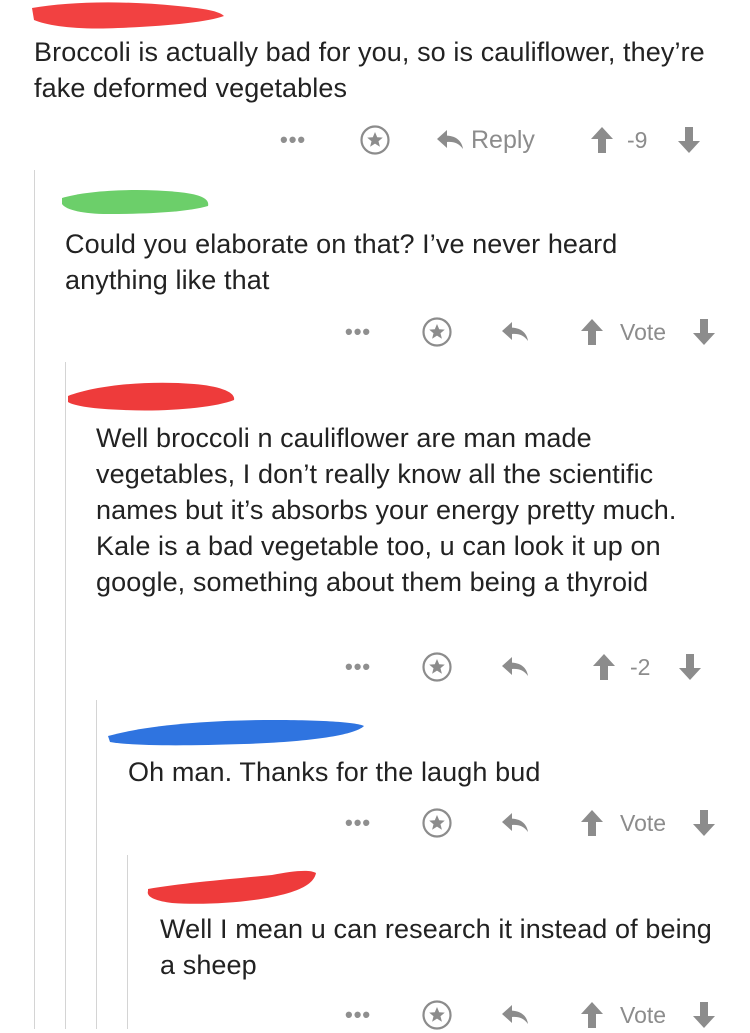 The width and height of the screenshot is (750, 1033). I want to click on comment-actions: ••• Reply -9, so click(375, 140).